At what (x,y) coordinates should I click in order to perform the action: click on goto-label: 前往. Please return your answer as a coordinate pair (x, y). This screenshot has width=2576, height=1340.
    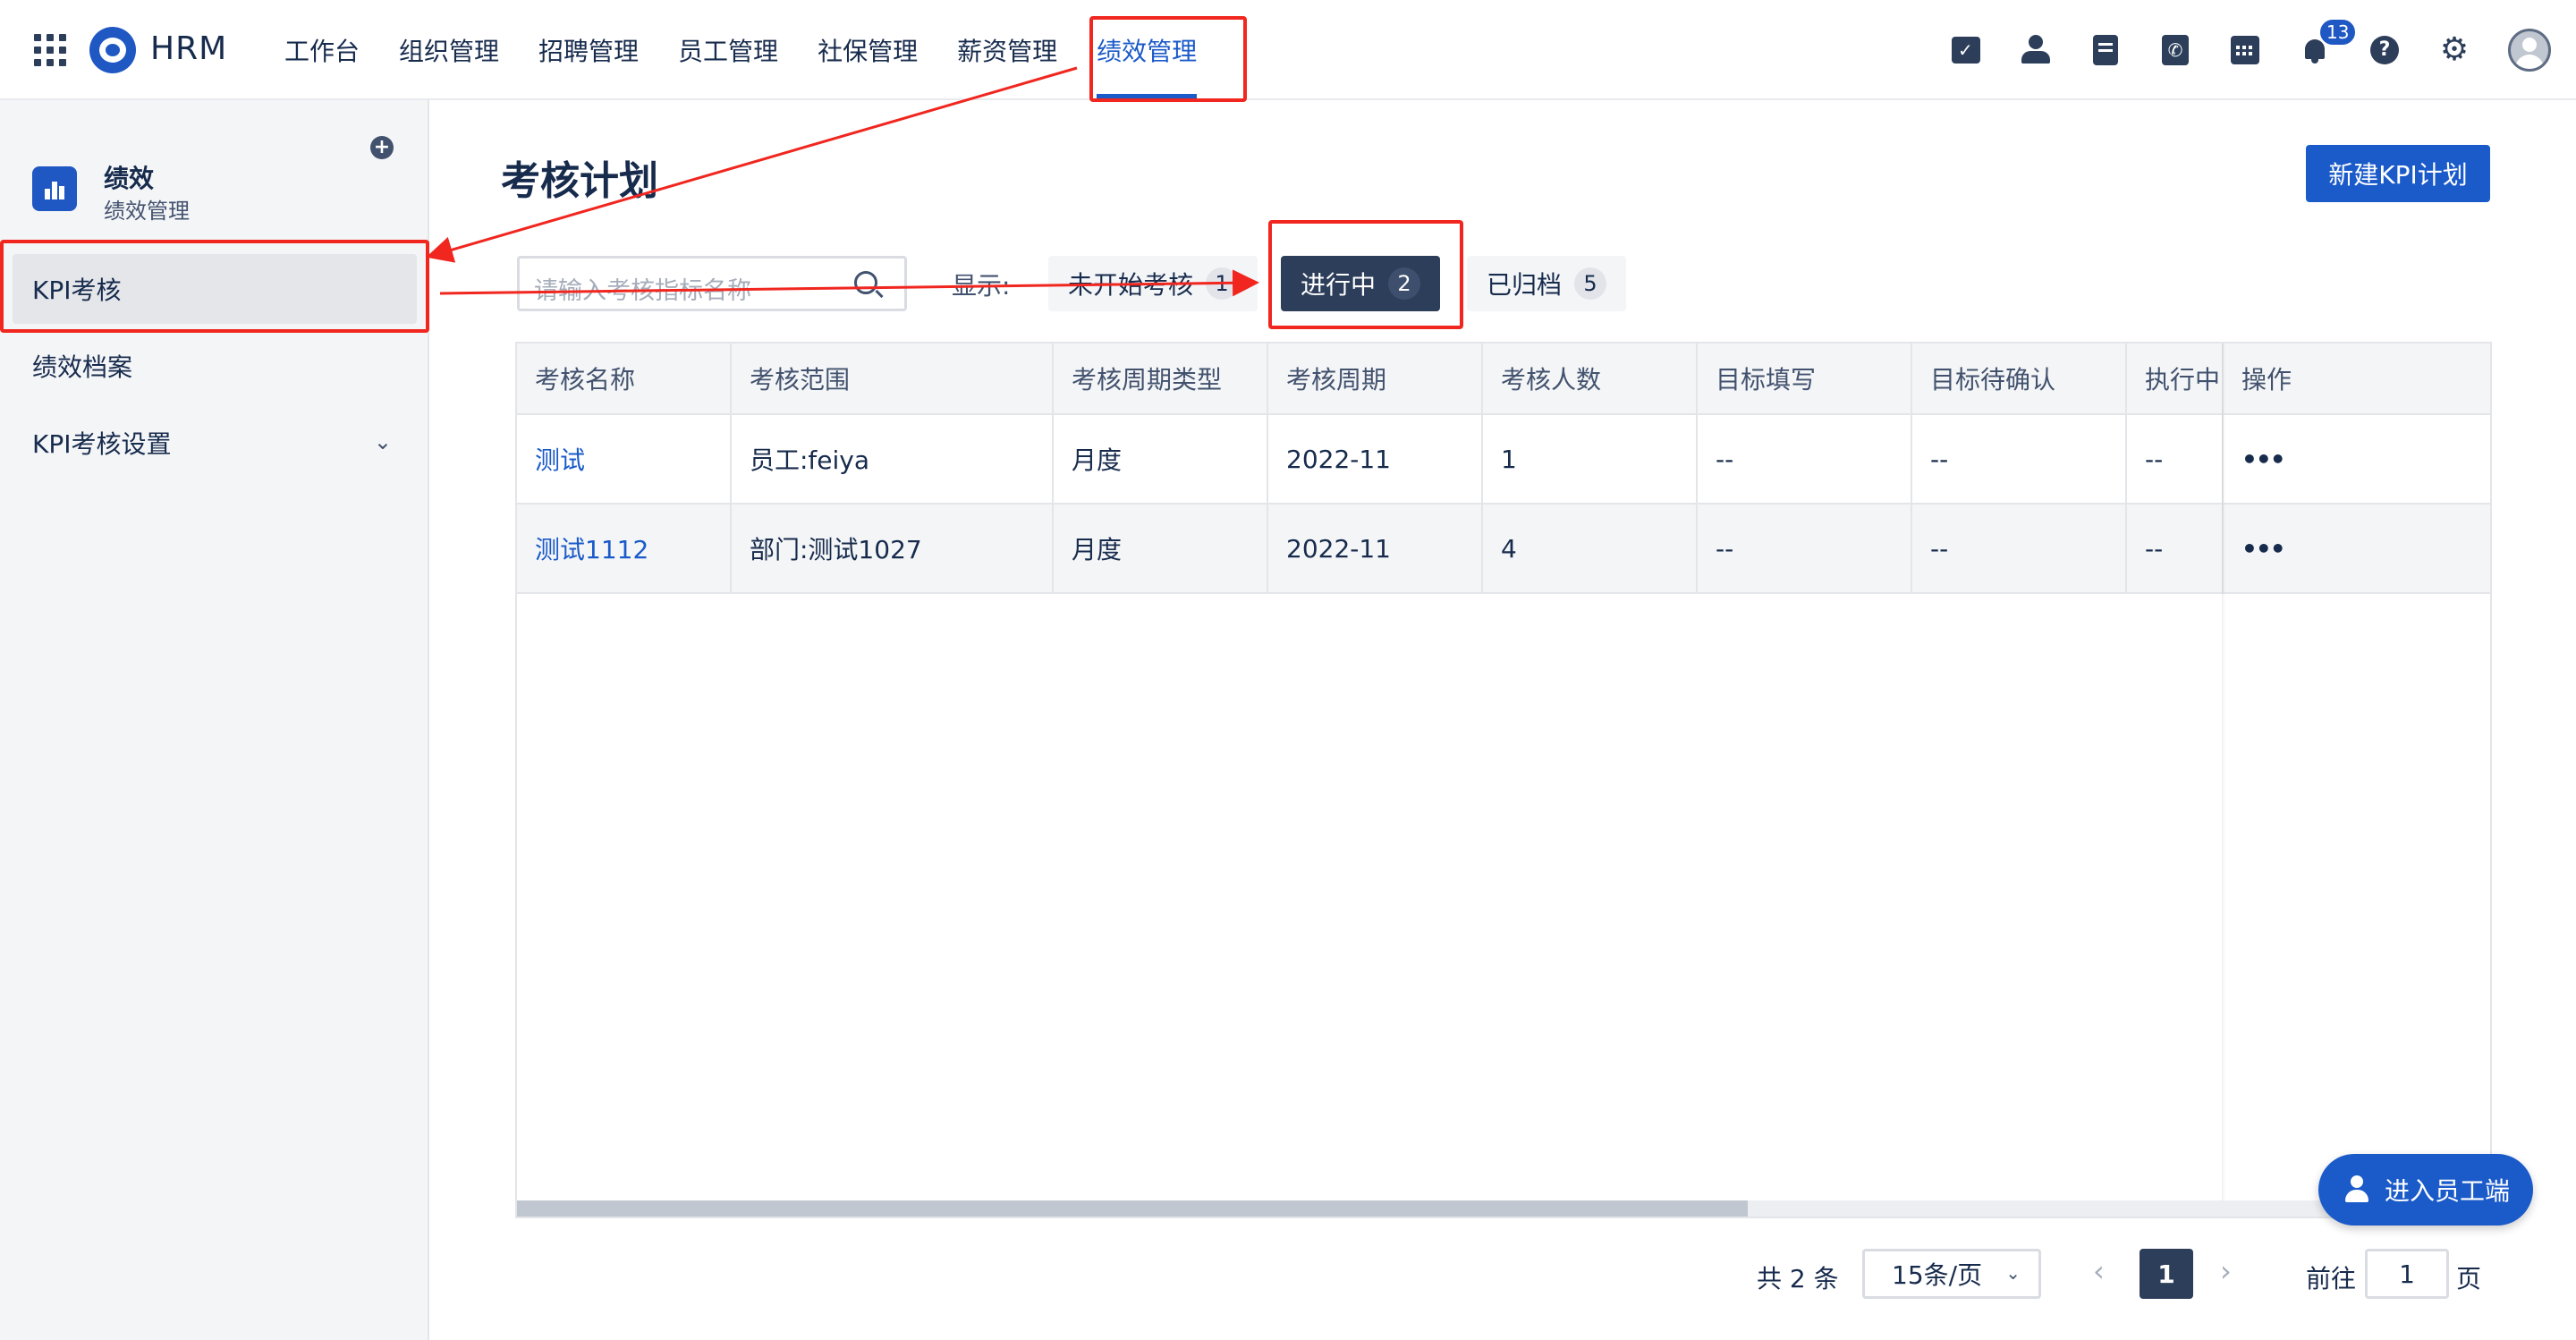
    Looking at the image, I should click on (2331, 1278).